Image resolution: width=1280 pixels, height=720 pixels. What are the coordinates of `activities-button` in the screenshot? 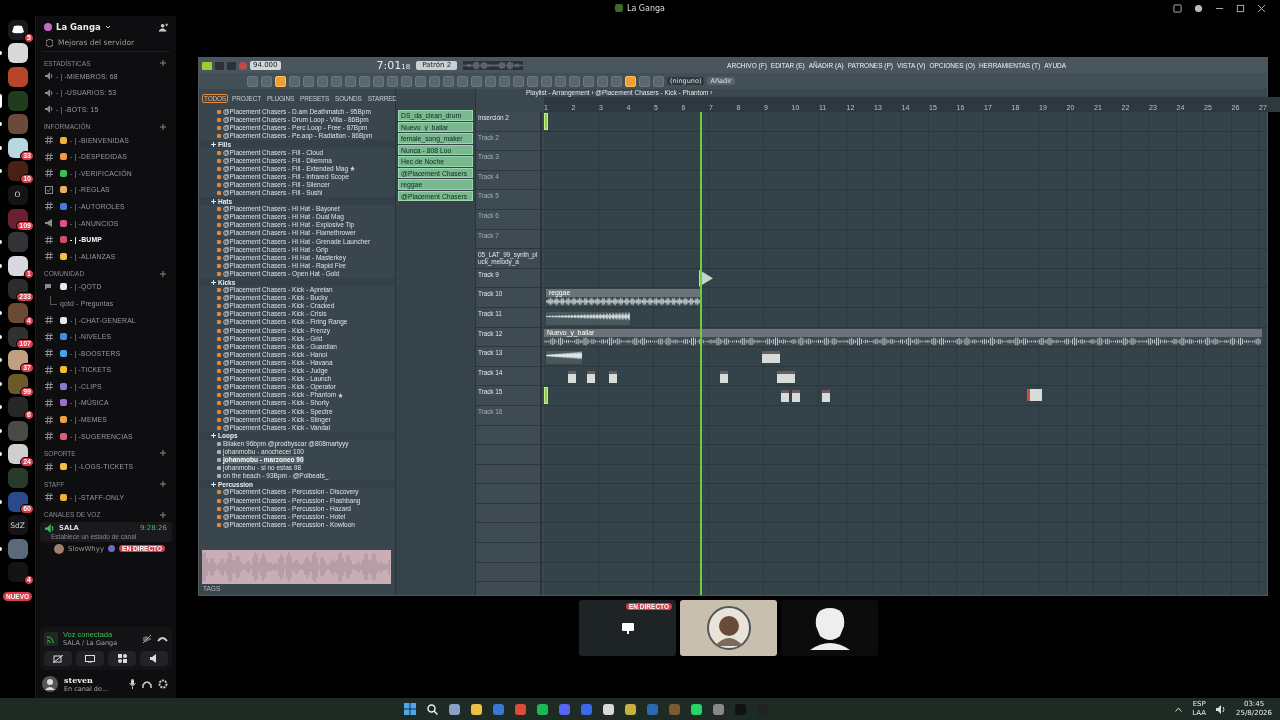 It's located at (122, 658).